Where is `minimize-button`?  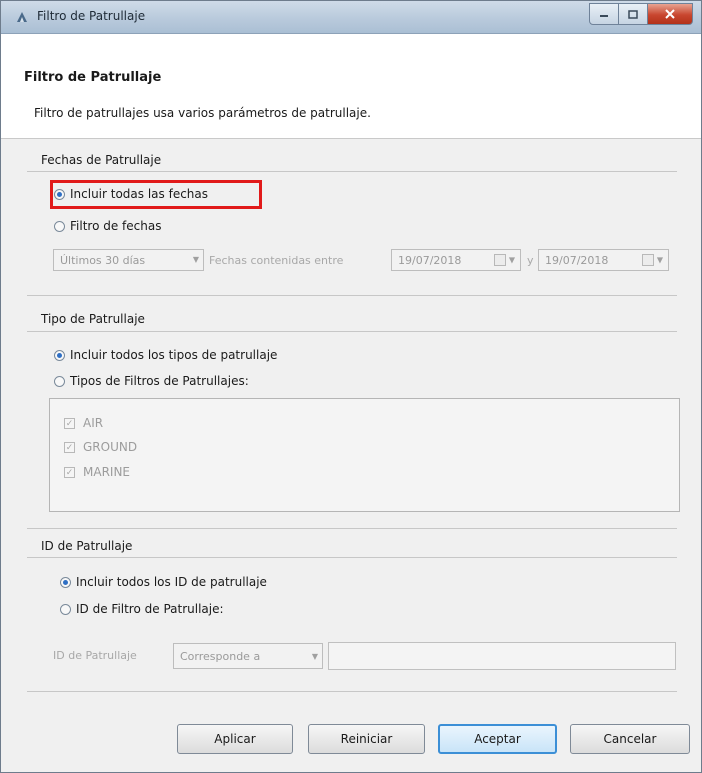 minimize-button is located at coordinates (604, 14).